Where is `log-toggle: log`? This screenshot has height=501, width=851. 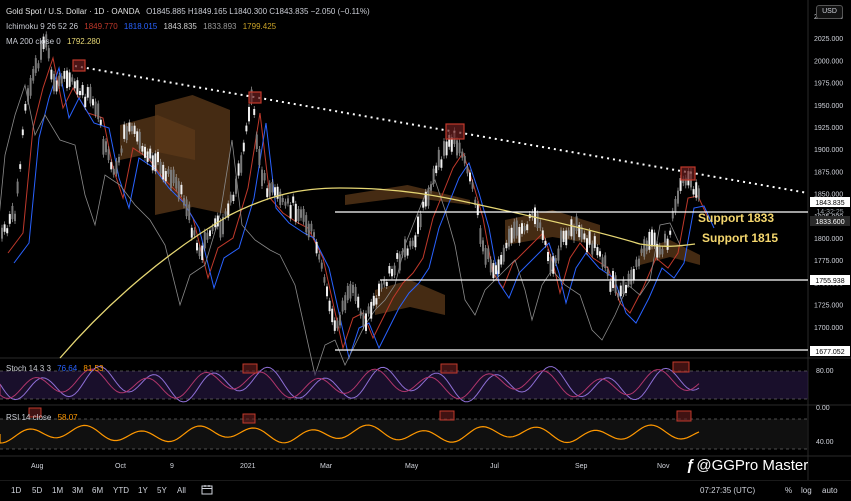
log-toggle: log is located at coordinates (806, 490).